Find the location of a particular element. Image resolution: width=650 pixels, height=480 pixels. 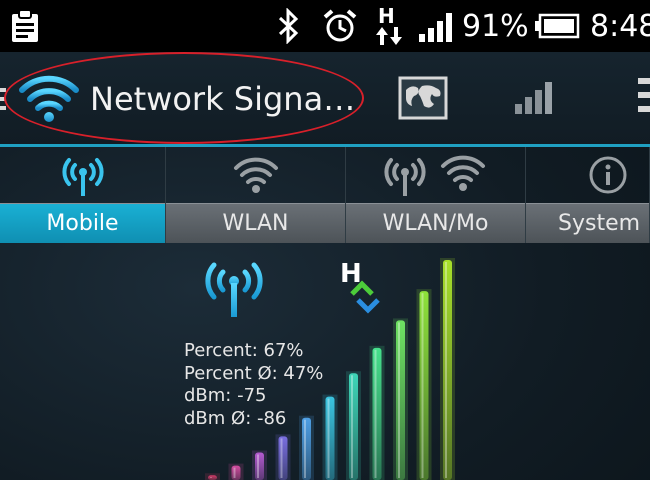

tab-system-info-label: System I is located at coordinates (587, 223).